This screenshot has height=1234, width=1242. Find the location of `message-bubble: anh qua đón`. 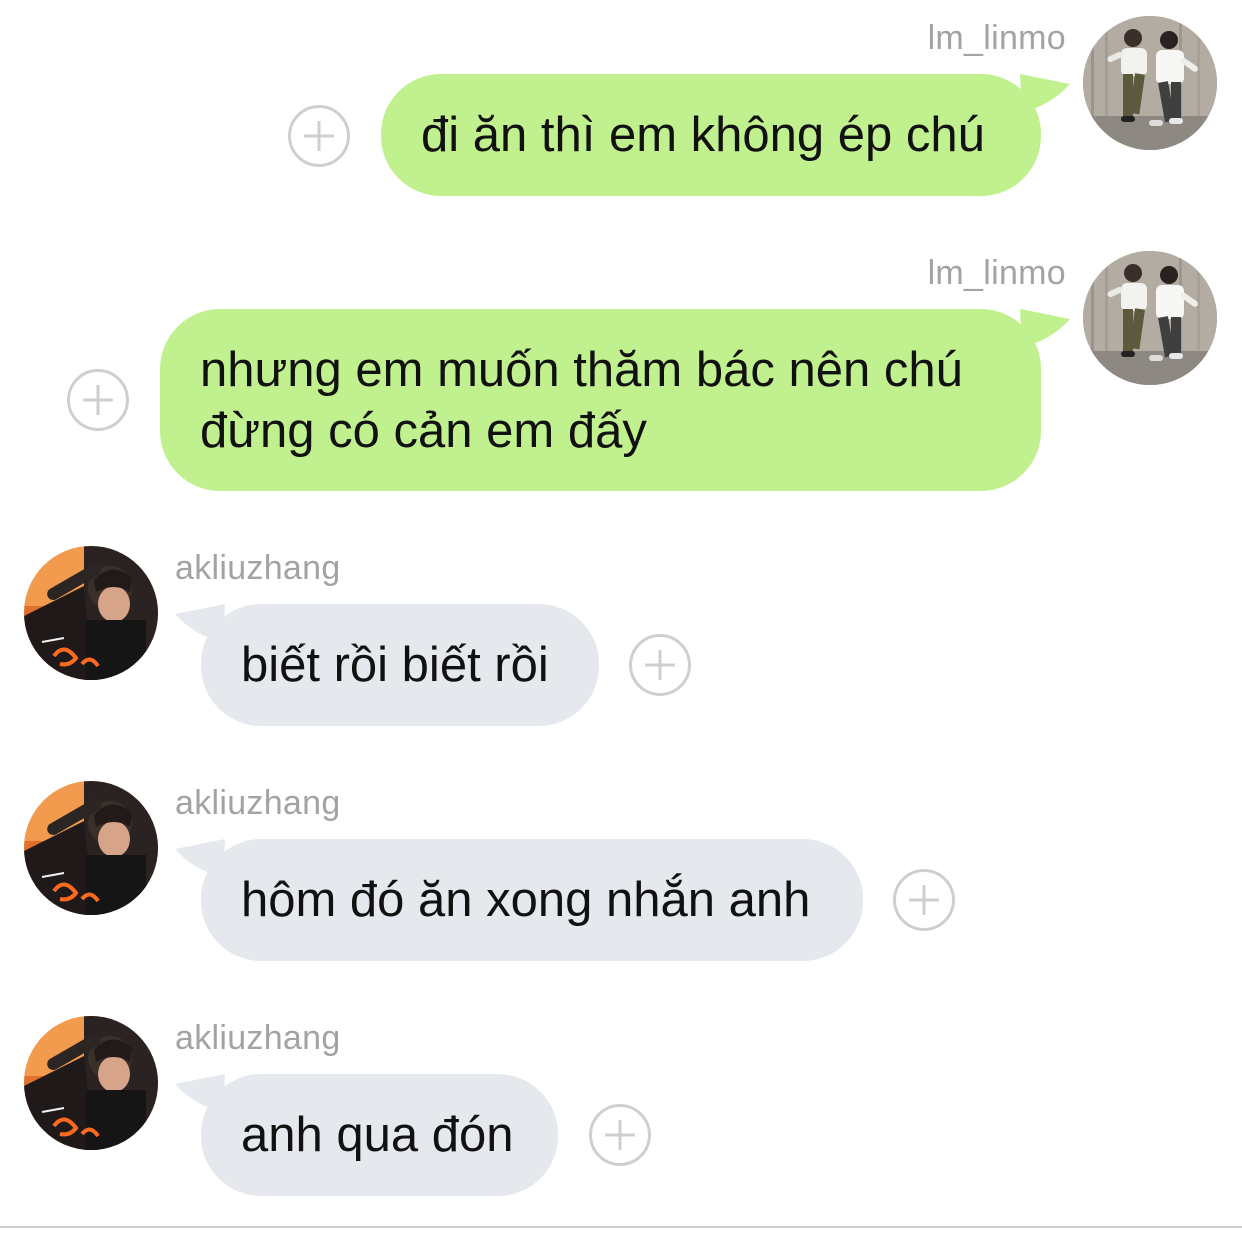

message-bubble: anh qua đón is located at coordinates (379, 1135).